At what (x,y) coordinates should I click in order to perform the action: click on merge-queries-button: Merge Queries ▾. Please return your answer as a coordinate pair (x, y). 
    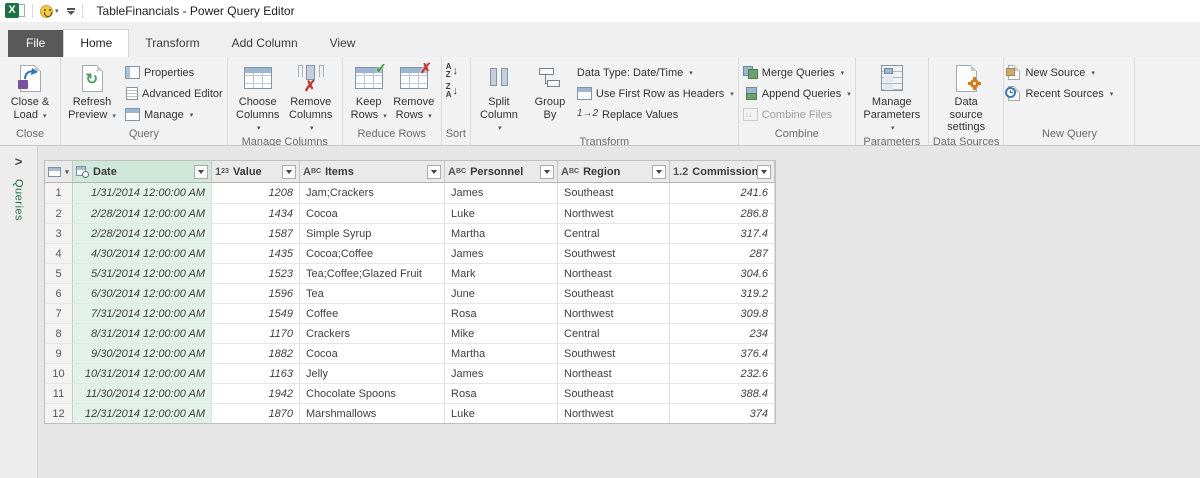
    Looking at the image, I should click on (796, 72).